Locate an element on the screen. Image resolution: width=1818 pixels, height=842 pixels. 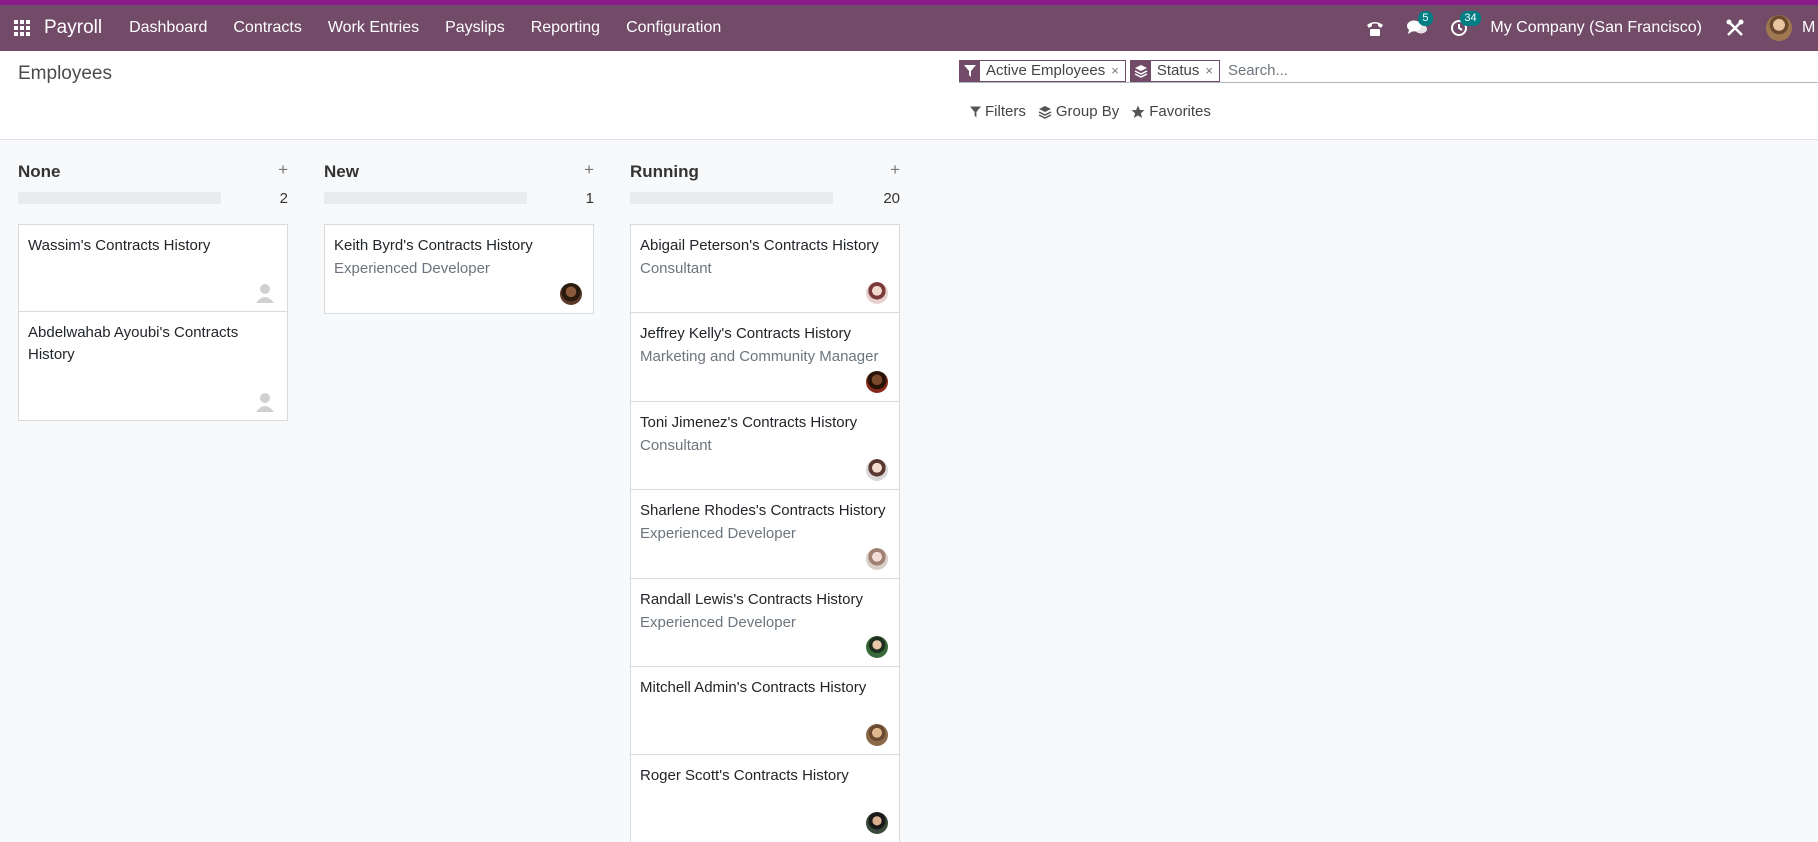
user-avatar is located at coordinates (1779, 28).